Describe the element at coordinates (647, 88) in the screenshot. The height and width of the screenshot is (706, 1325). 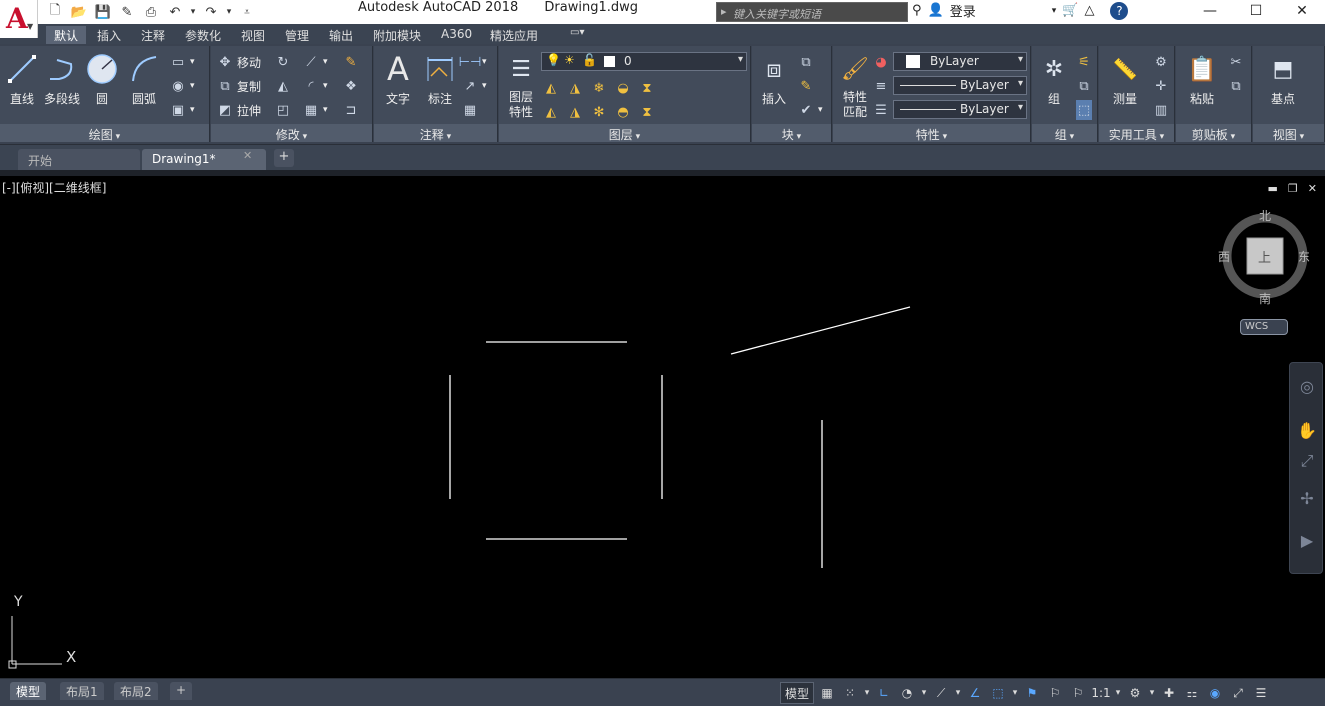
I see `layer-match-icon: ⧗` at that location.